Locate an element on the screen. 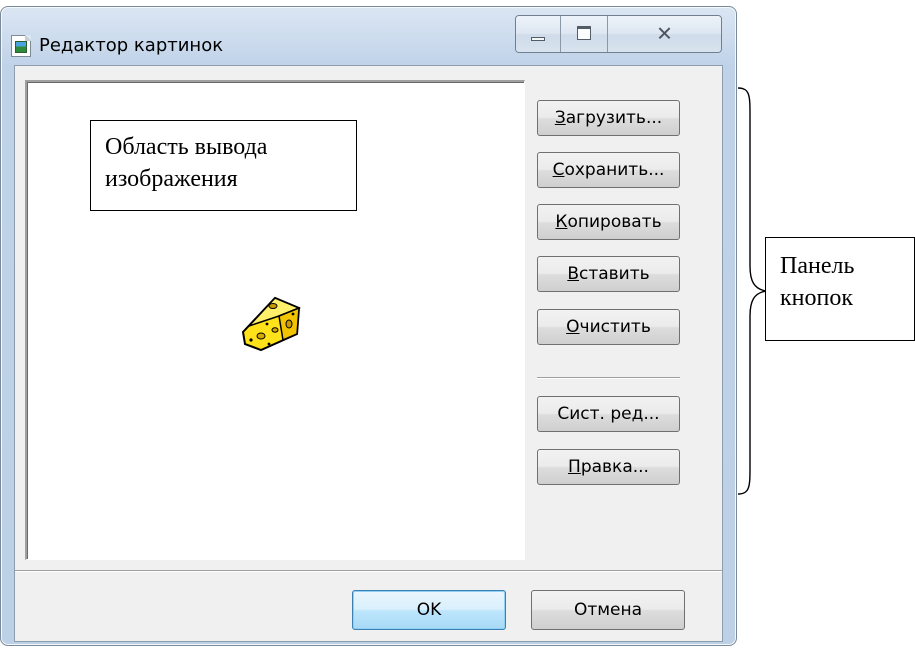 The height and width of the screenshot is (652, 915). clear-button: Очистить is located at coordinates (608, 327).